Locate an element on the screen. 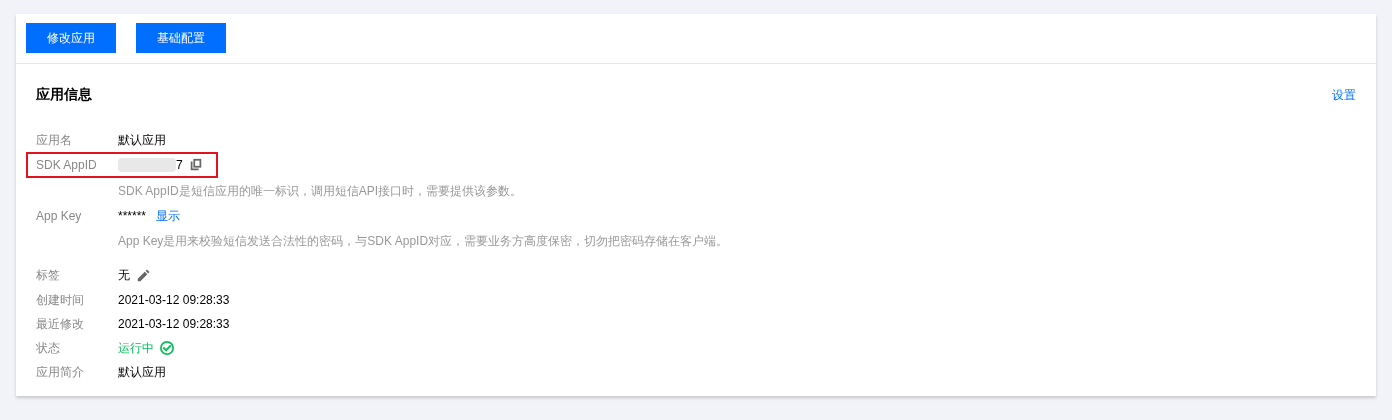 The height and width of the screenshot is (420, 1392). field-label: 状态 is located at coordinates (48, 348).